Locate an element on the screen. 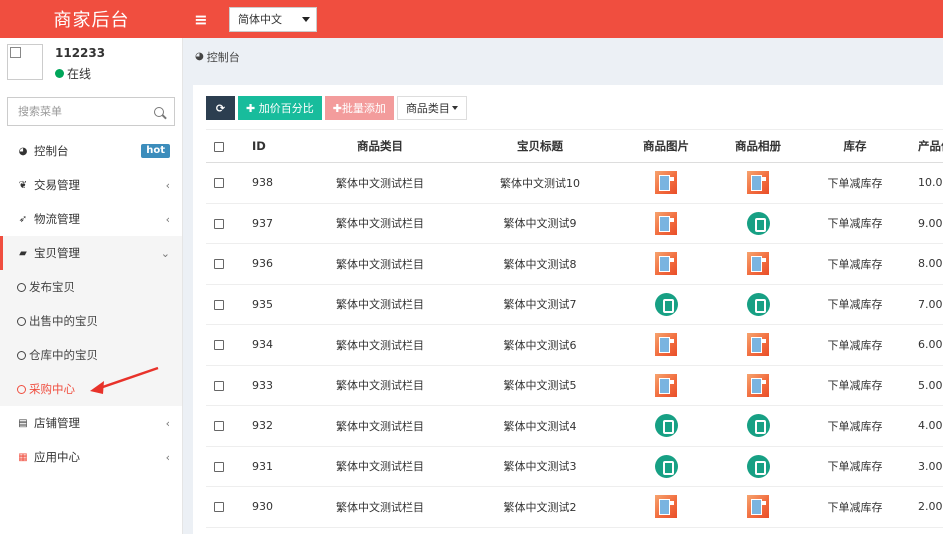 Image resolution: width=943 pixels, height=534 pixels. sidebar-subitem-publish: 发布宝贝 is located at coordinates (91, 287).